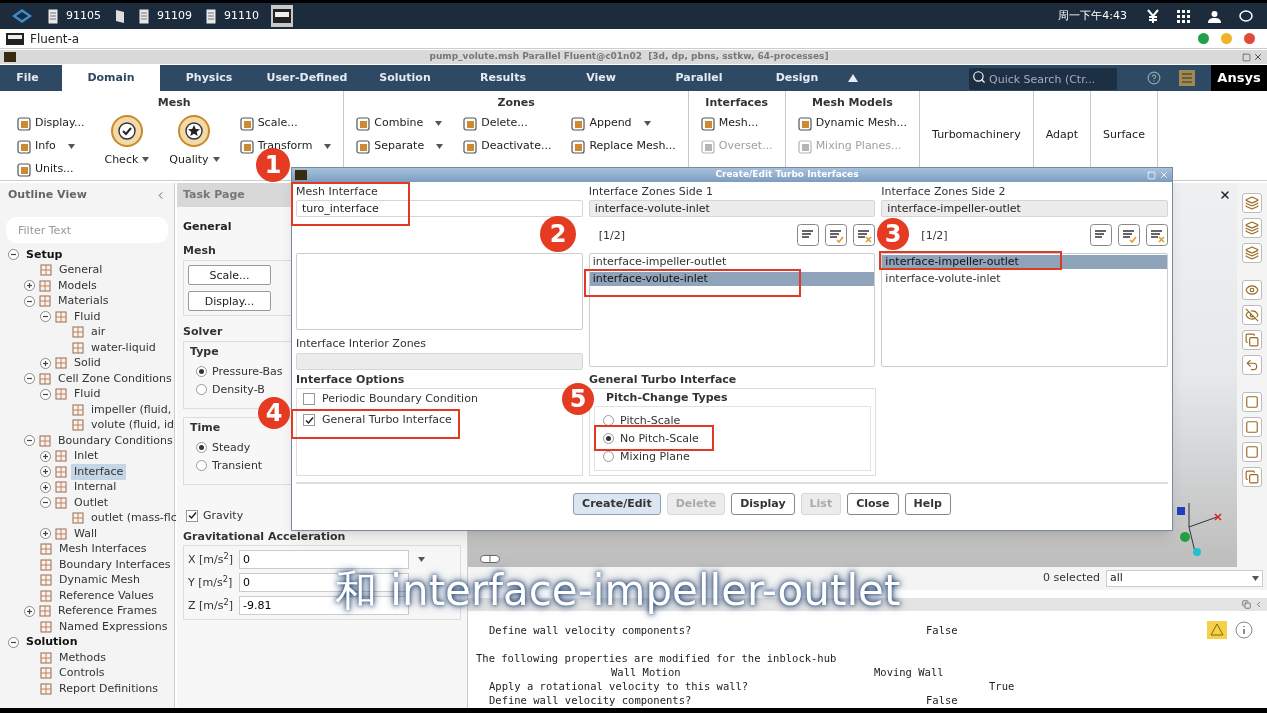 Image resolution: width=1267 pixels, height=713 pixels. Describe the element at coordinates (307, 78) in the screenshot. I see `ribbon-tab: User-Defined` at that location.